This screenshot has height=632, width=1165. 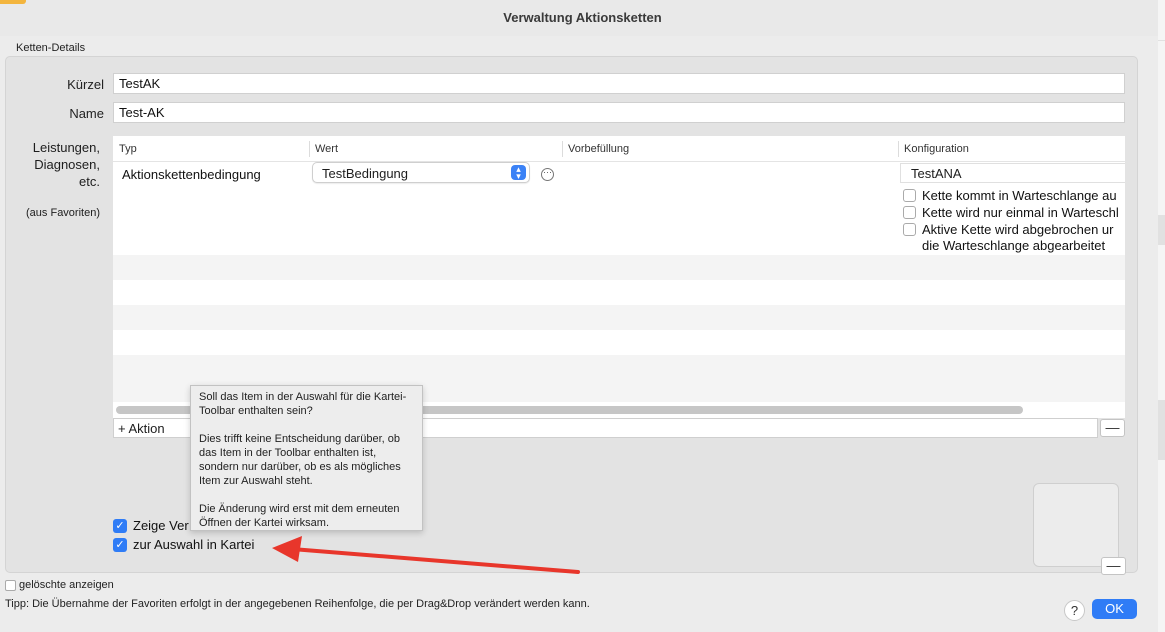 I want to click on section-label: Ketten-Details, so click(x=51, y=48).